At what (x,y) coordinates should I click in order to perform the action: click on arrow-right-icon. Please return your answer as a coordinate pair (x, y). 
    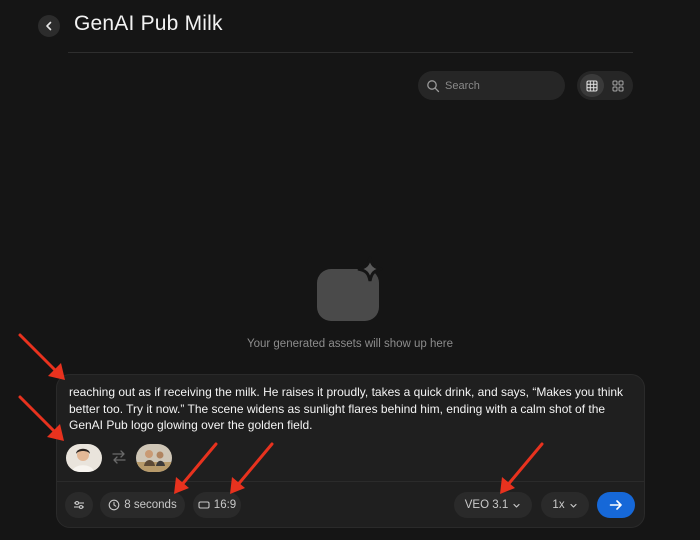
    Looking at the image, I should click on (615, 505).